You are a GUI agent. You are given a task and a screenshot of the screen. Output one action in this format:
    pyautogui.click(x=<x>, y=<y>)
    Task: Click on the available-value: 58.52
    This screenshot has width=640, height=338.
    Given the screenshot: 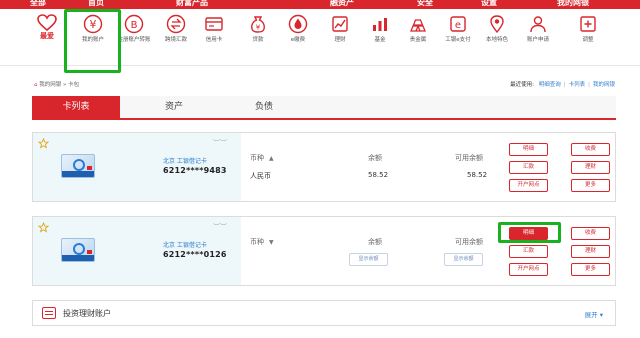 What is the action you would take?
    pyautogui.click(x=477, y=175)
    